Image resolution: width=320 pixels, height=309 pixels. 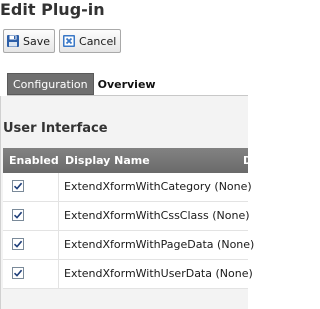 What do you see at coordinates (158, 186) in the screenshot?
I see `display-name-cell: ExtendXformWithCategory (None)` at bounding box center [158, 186].